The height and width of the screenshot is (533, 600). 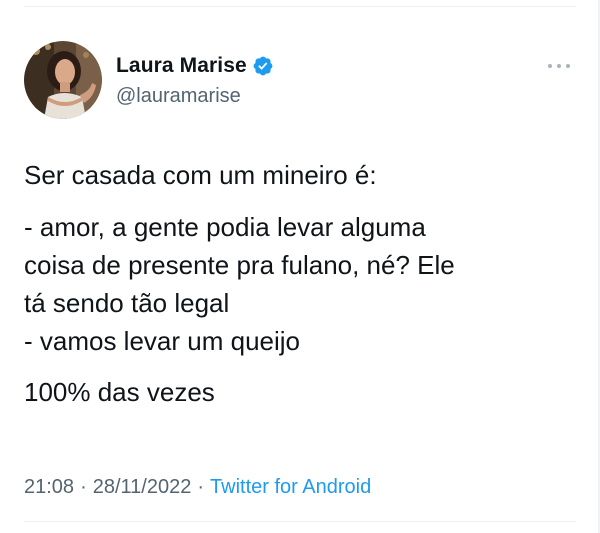 What do you see at coordinates (300, 81) in the screenshot?
I see `tweet-header: Laura Marise @lauramarise` at bounding box center [300, 81].